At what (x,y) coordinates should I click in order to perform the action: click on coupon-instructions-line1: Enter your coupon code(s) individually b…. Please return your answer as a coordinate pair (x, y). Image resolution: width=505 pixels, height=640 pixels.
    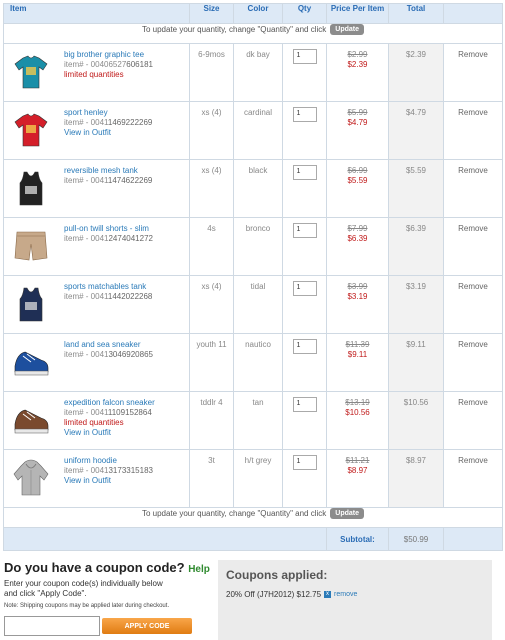
    Looking at the image, I should click on (83, 583).